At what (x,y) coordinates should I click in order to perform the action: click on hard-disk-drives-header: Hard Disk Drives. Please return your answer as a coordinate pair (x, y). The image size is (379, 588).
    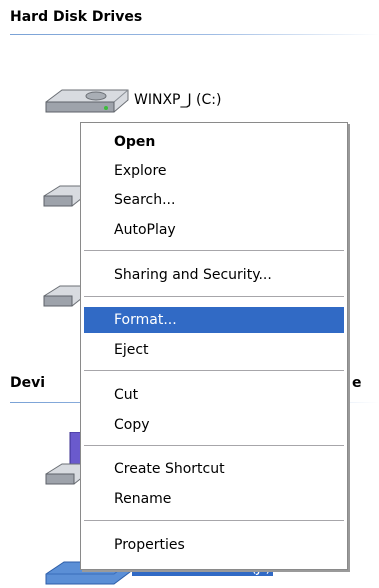
    Looking at the image, I should click on (76, 17).